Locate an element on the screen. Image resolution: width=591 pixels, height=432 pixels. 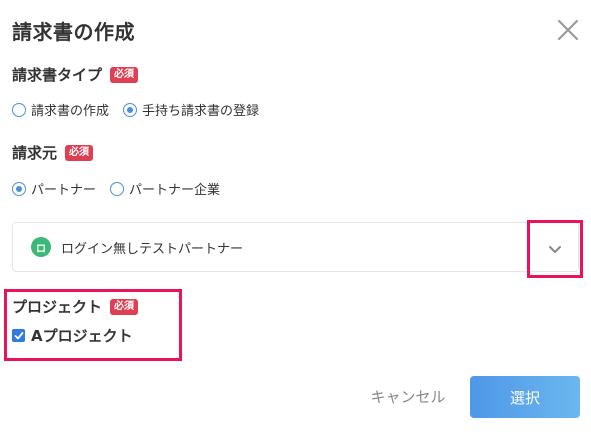
project-checkbox-item: Aプロジェクト is located at coordinates (72, 335).